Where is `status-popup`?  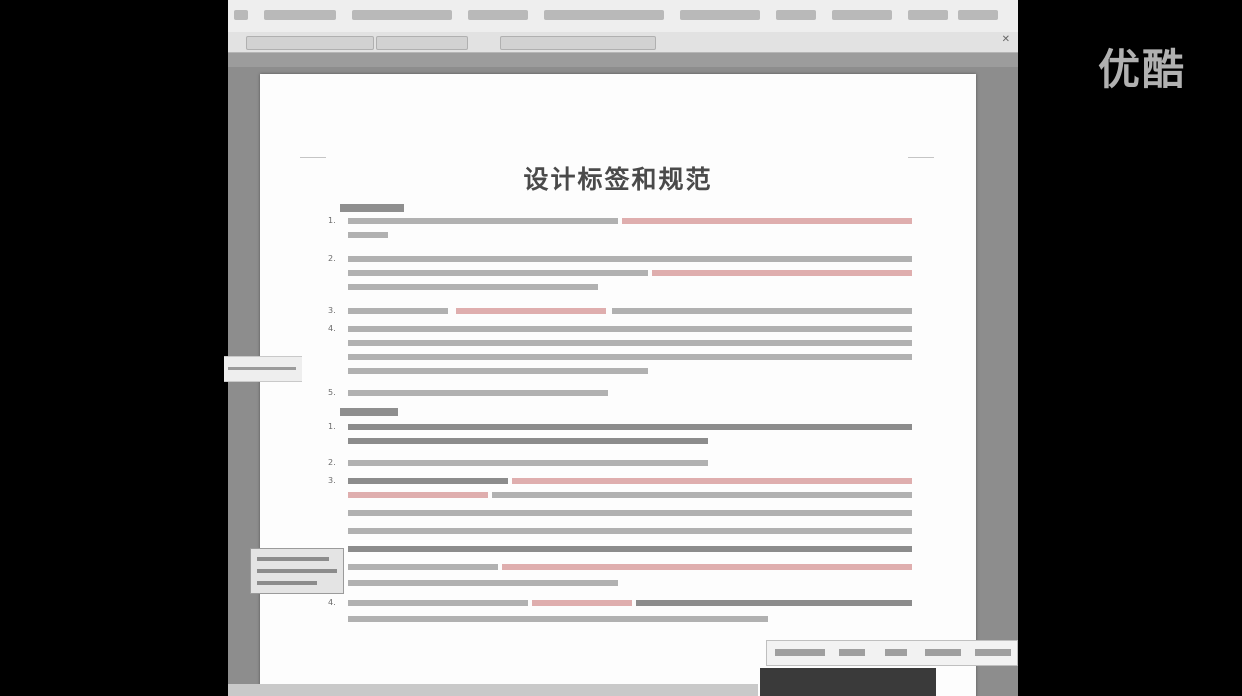
status-popup is located at coordinates (892, 653).